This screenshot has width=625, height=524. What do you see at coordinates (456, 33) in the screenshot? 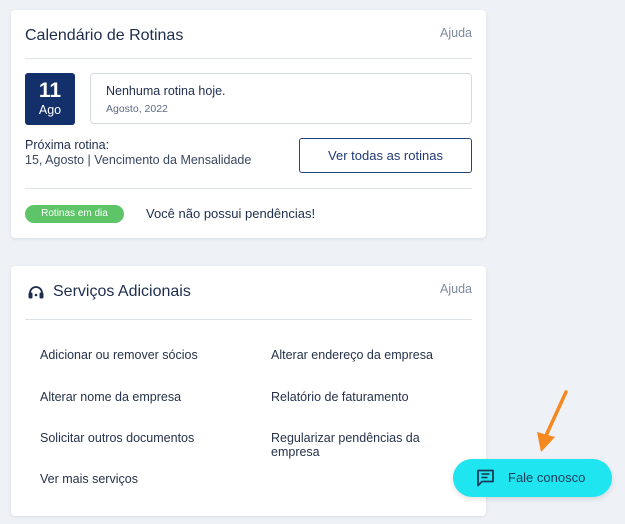
I see `routines-help-link: Ajuda` at bounding box center [456, 33].